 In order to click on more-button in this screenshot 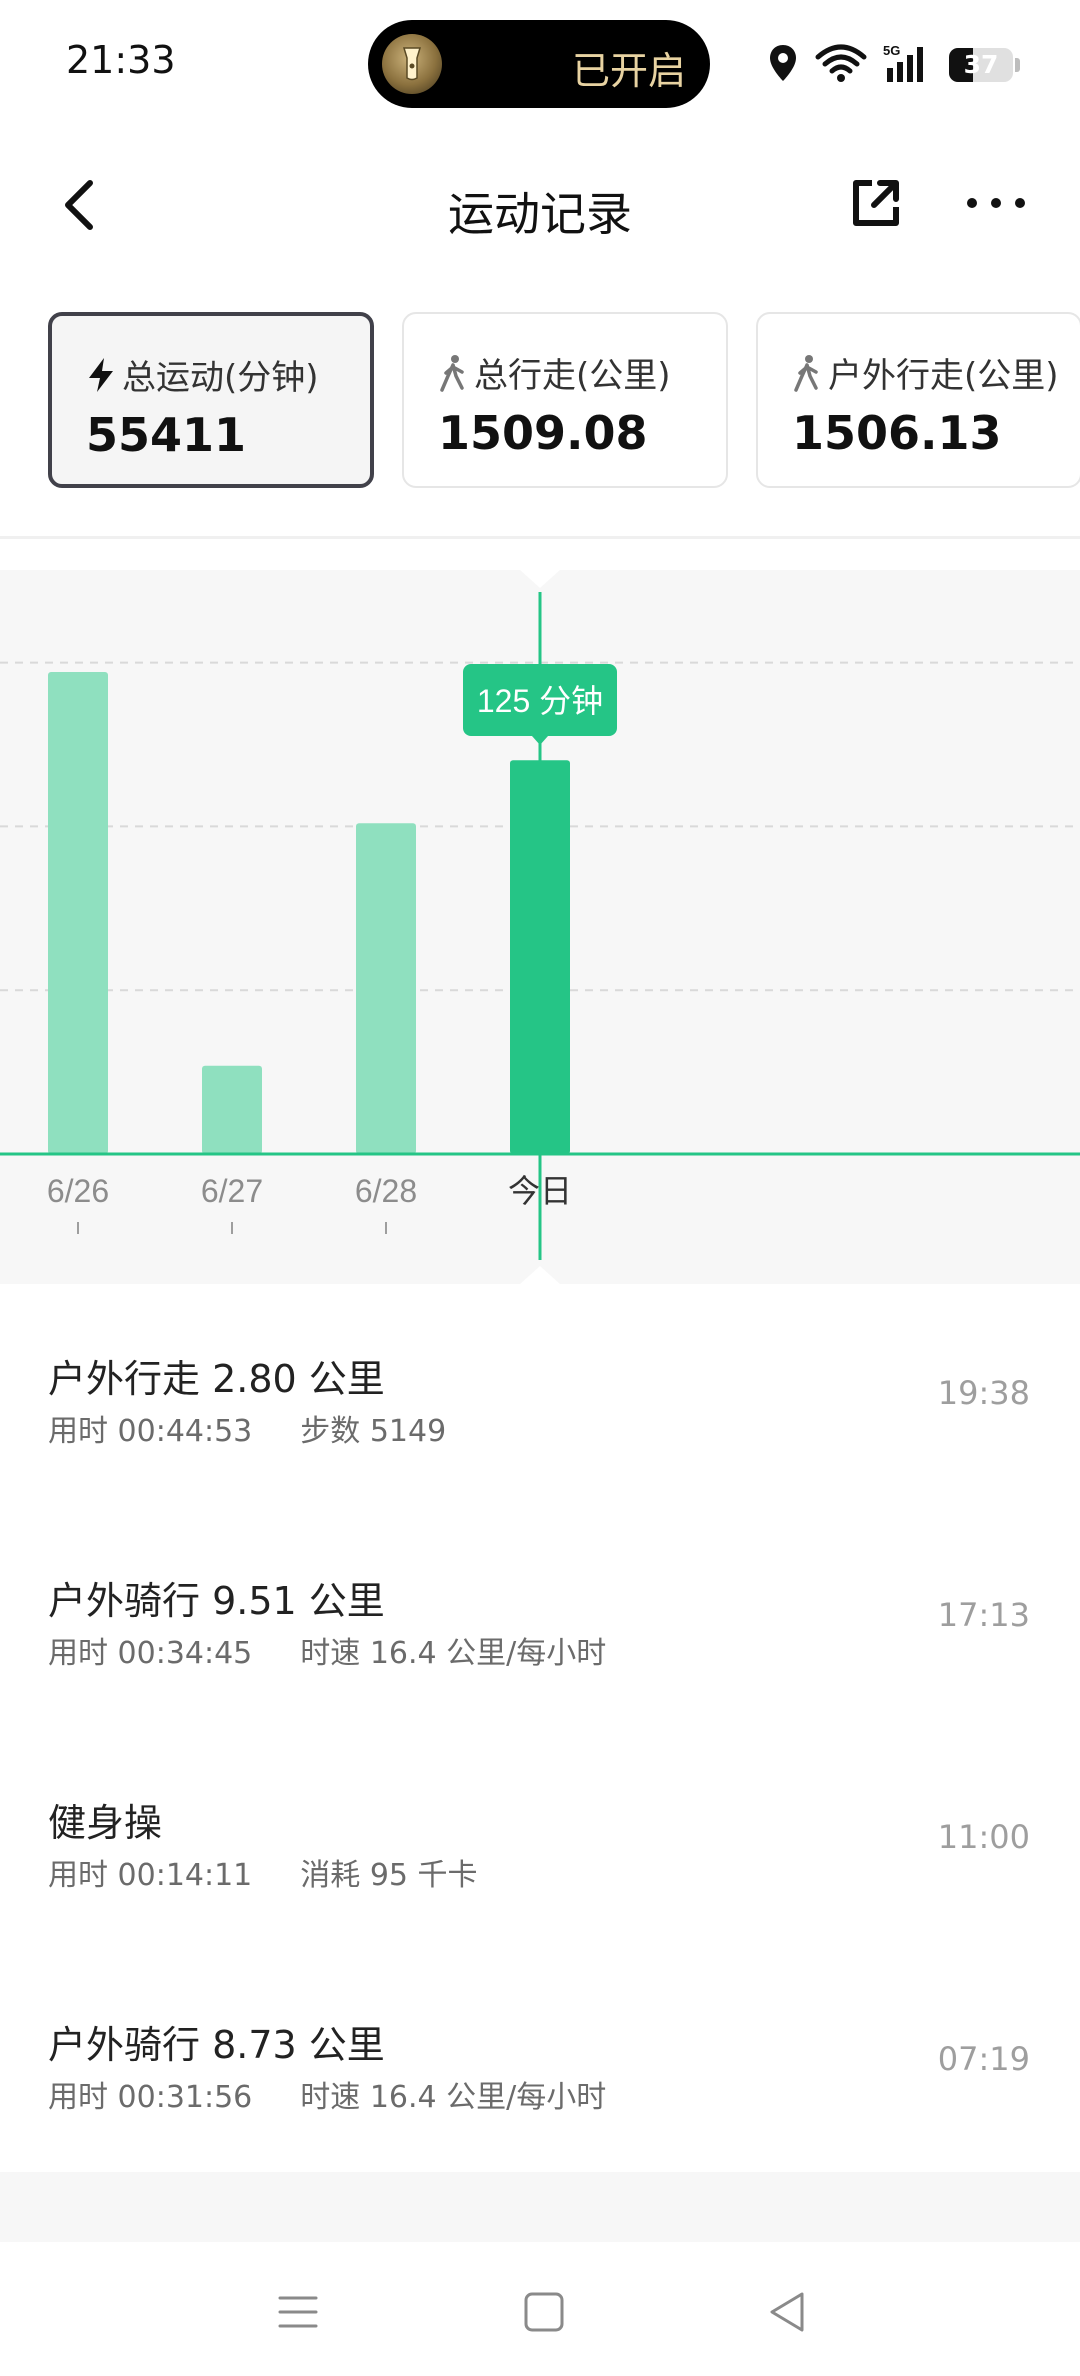, I will do `click(996, 203)`.